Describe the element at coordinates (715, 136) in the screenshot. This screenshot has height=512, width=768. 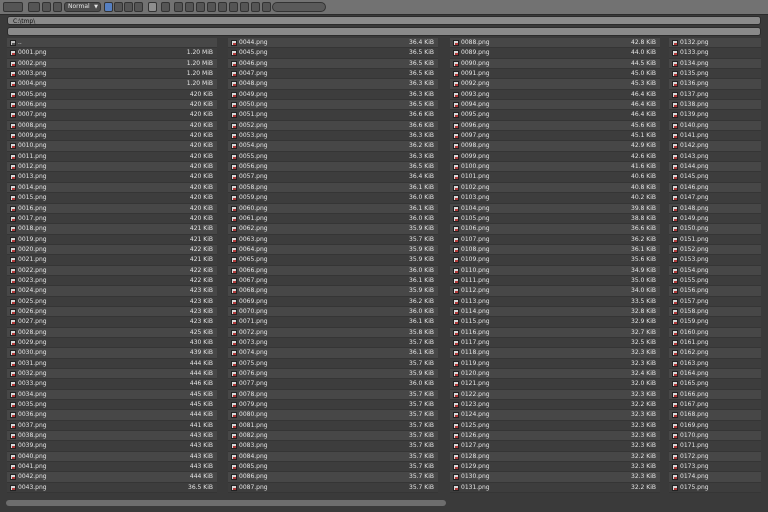
I see `file-row: 0141.png` at that location.